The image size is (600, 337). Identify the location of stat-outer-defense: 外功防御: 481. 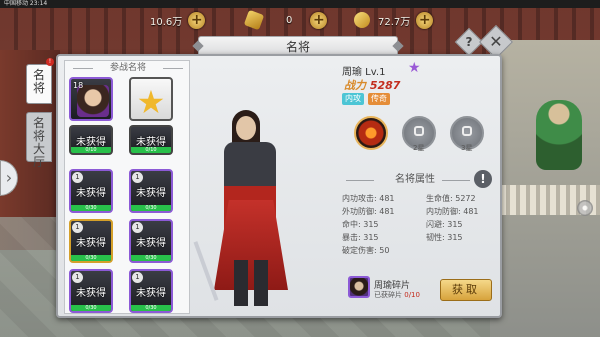
(368, 211).